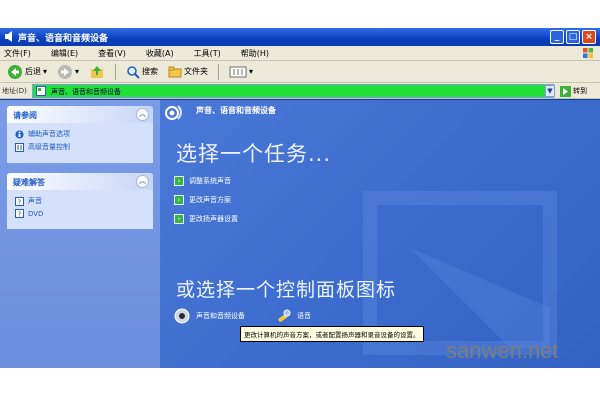  Describe the element at coordinates (81, 147) in the screenshot. I see `link-advanced-volume: 高级音量控制` at that location.